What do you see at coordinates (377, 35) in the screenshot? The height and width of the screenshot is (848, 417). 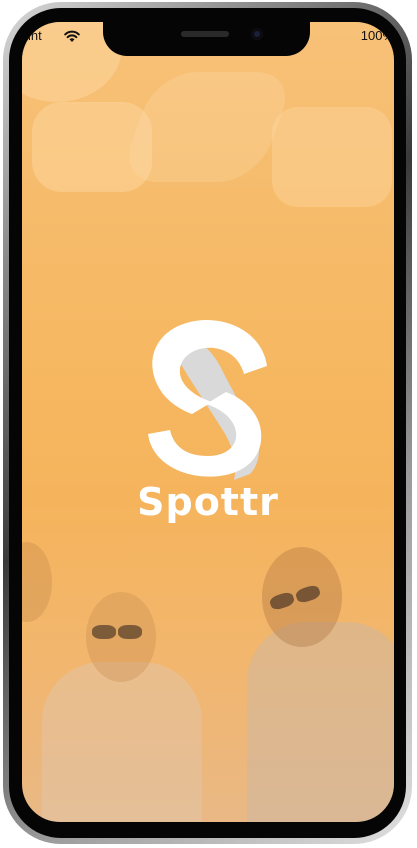 I see `battery-percentage: 100%` at bounding box center [377, 35].